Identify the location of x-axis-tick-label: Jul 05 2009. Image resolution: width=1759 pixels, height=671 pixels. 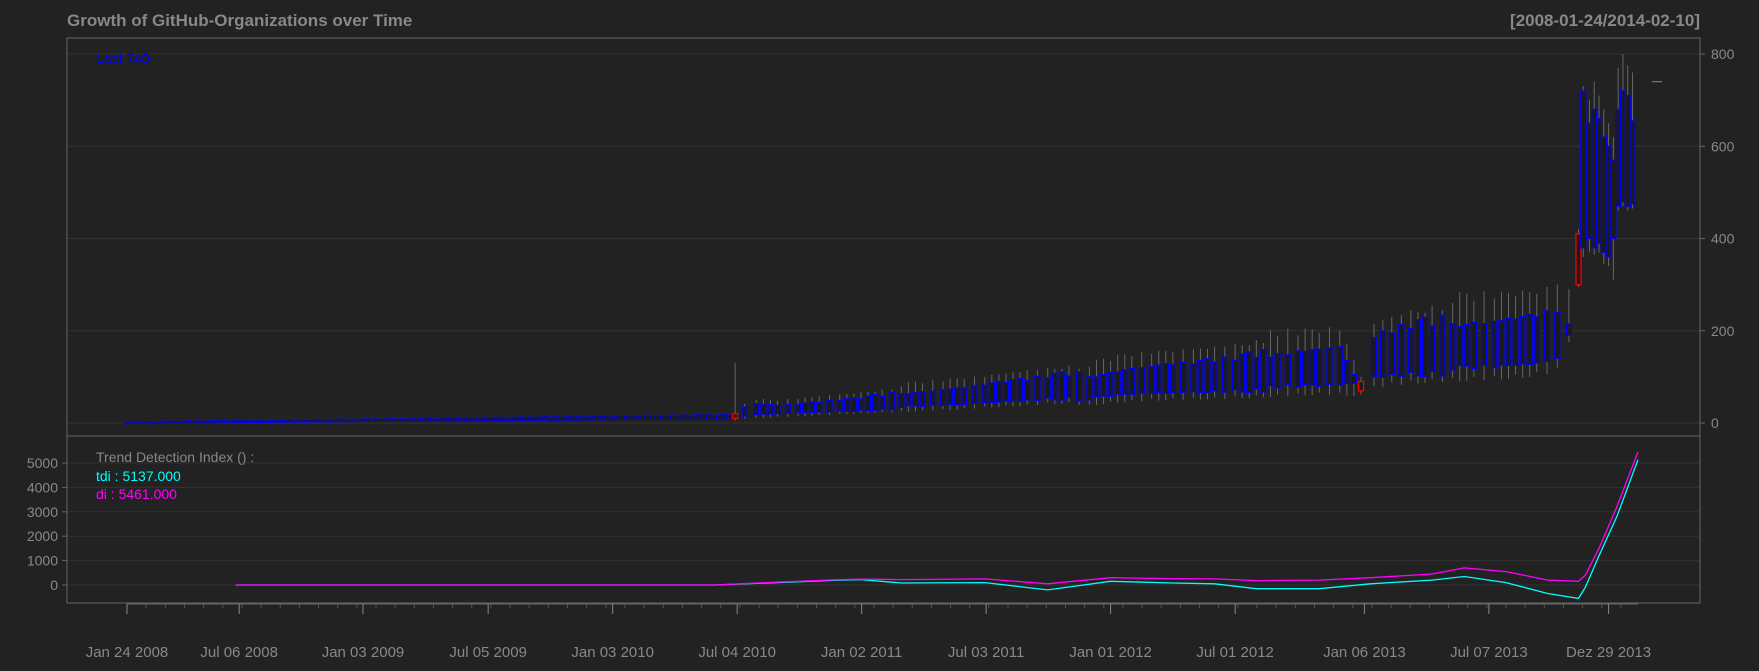
(488, 652).